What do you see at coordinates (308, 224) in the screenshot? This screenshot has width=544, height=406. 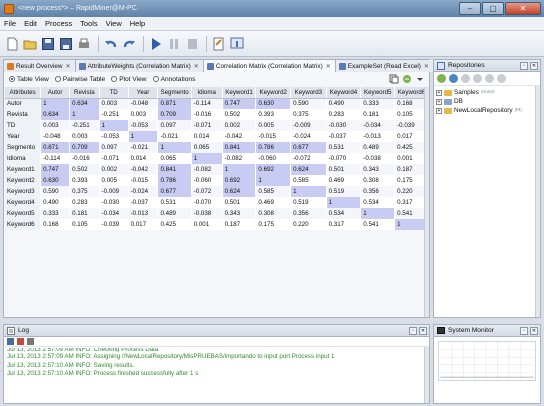 I see `table-cell: 0.220` at bounding box center [308, 224].